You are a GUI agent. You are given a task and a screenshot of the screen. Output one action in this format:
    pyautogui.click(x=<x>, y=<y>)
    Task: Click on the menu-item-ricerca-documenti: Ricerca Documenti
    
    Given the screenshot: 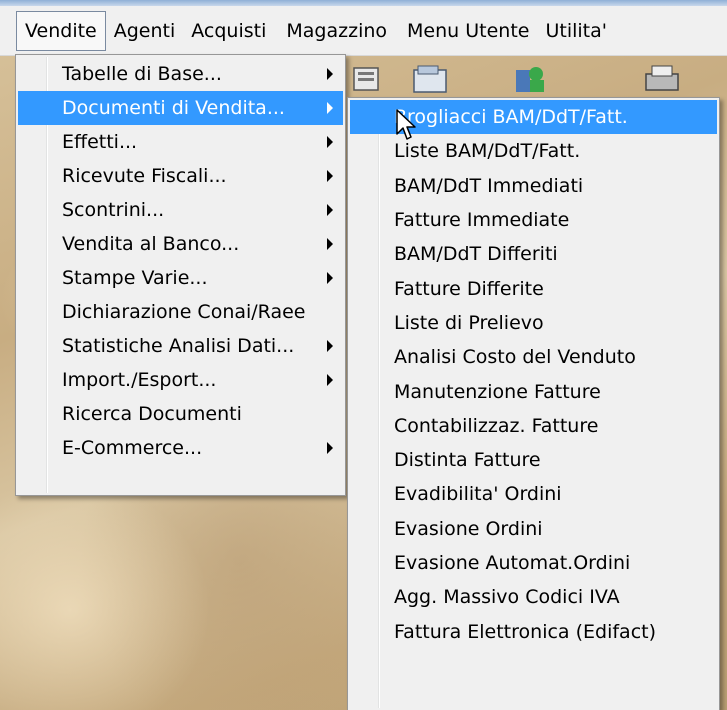 What is the action you would take?
    pyautogui.click(x=180, y=414)
    